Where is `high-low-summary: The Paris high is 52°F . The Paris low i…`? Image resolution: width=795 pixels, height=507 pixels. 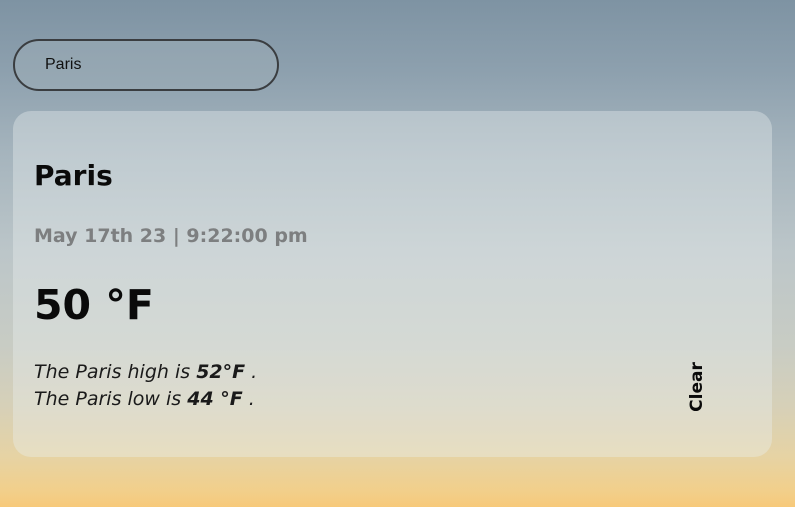
high-low-summary: The Paris high is 52°F . The Paris low i… is located at coordinates (145, 386).